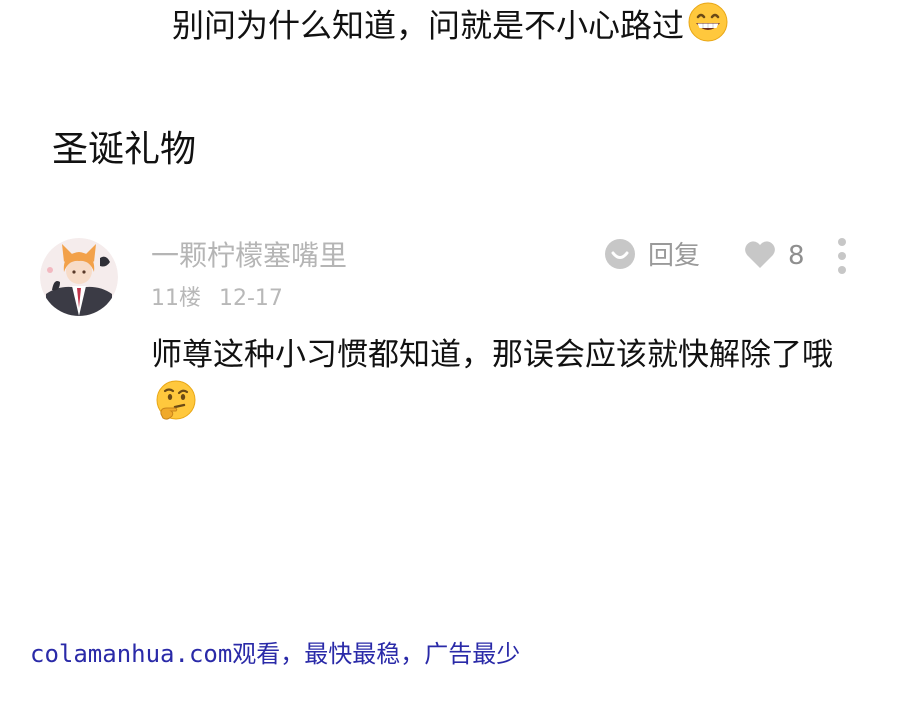 Image resolution: width=900 pixels, height=706 pixels. I want to click on reply-button: 回复, so click(652, 256).